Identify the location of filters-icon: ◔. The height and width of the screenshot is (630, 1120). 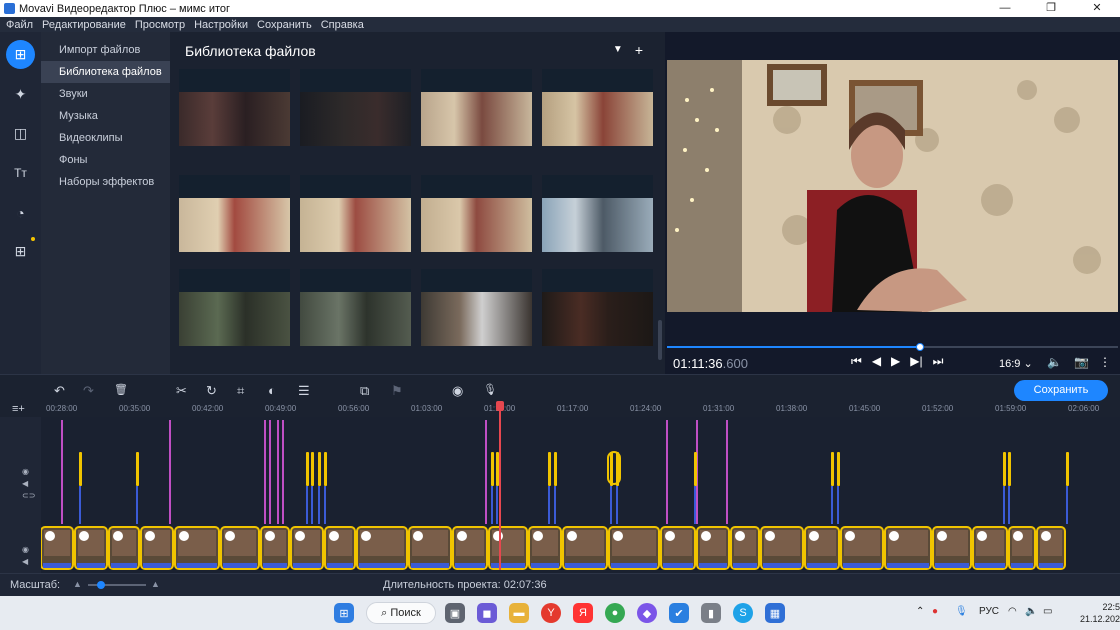
(20, 212).